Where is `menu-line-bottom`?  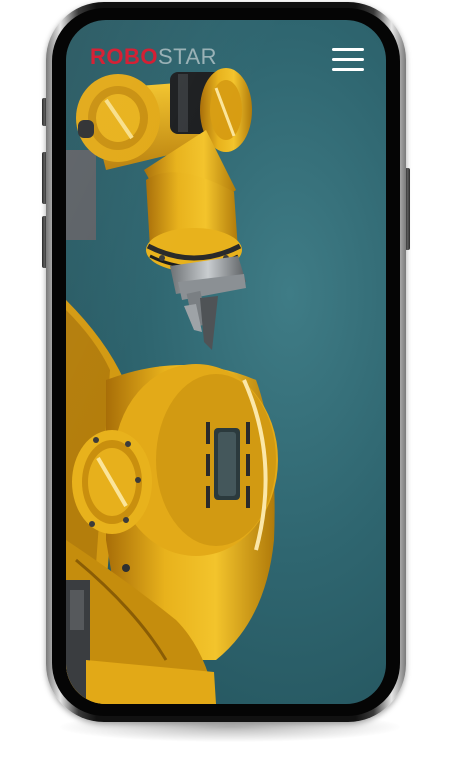 menu-line-bottom is located at coordinates (348, 69).